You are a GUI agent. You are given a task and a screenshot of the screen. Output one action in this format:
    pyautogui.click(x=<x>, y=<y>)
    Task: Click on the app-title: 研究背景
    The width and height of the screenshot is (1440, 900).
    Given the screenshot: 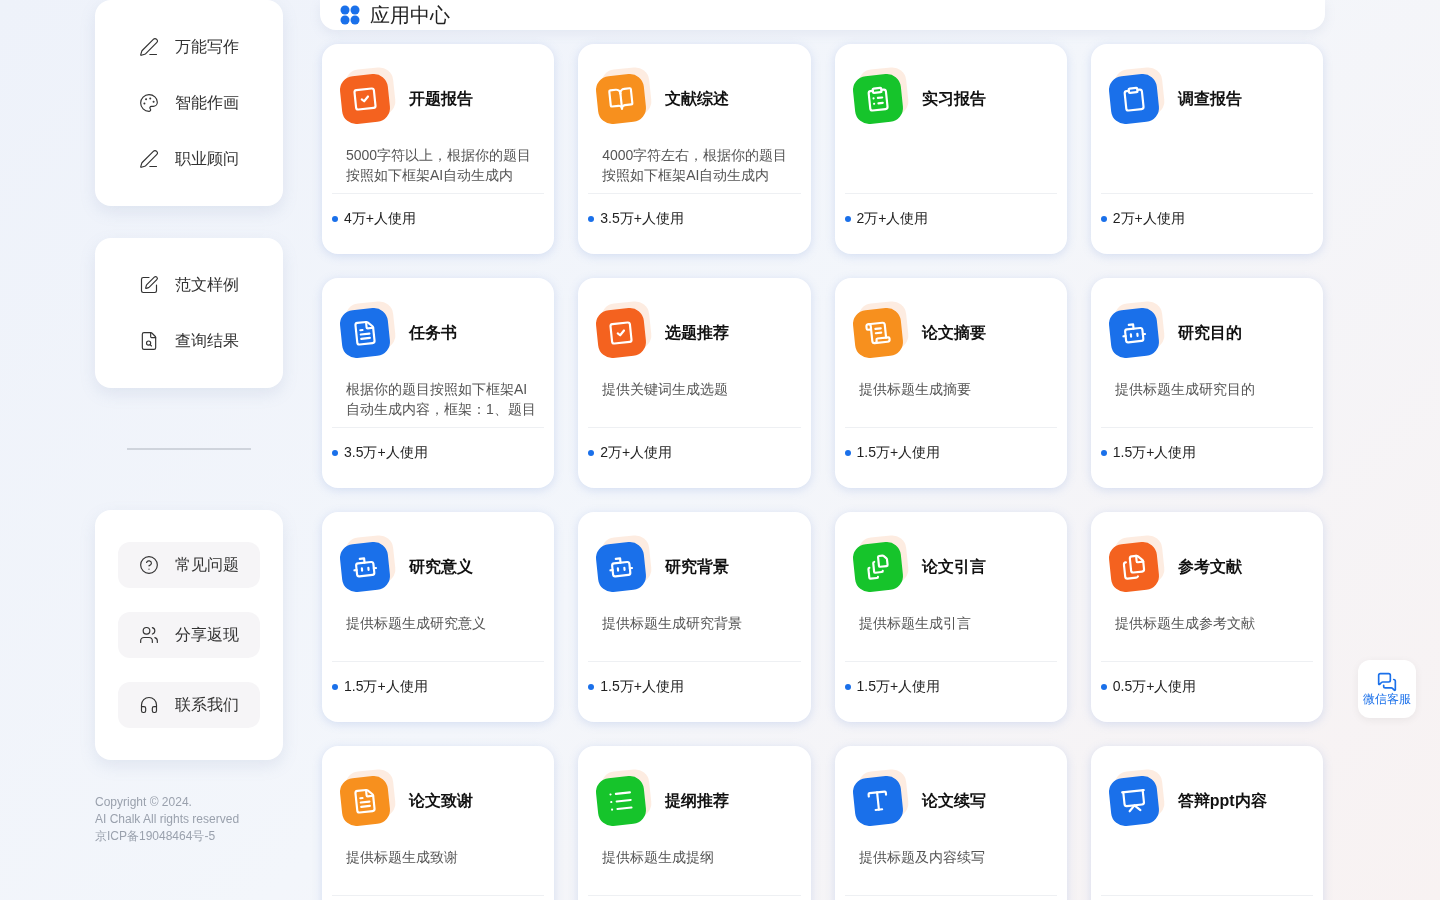 What is the action you would take?
    pyautogui.click(x=697, y=567)
    